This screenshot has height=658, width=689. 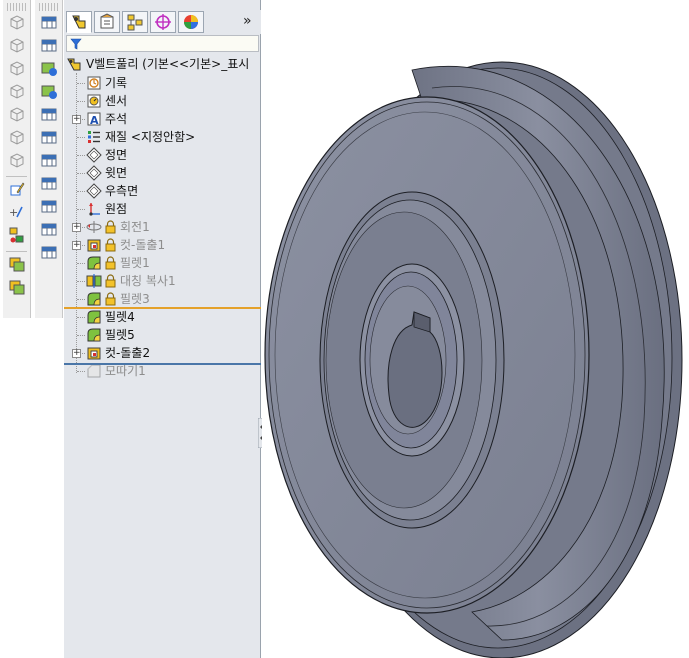 What do you see at coordinates (162, 191) in the screenshot?
I see `tree-item: 우측면` at bounding box center [162, 191].